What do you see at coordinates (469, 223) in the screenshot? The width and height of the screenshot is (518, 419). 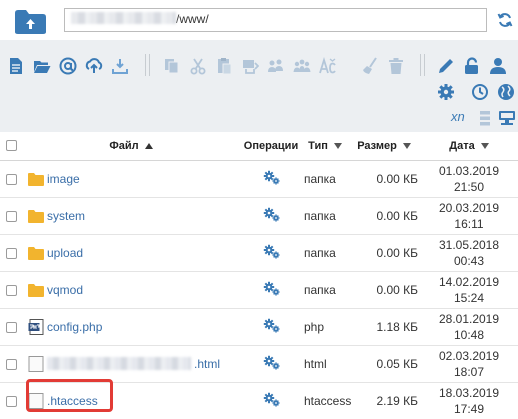 I see `time-value: 16:11` at bounding box center [469, 223].